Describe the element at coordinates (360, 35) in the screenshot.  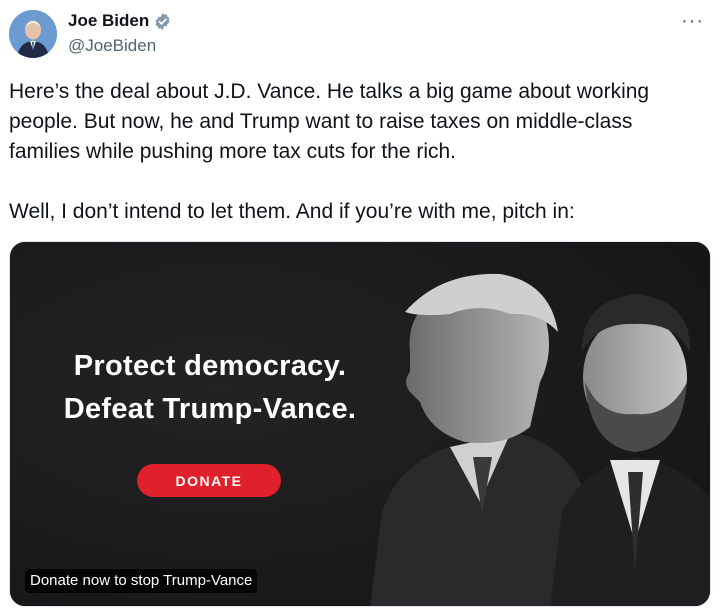
I see `tweet-header: Joe Biden @JoeBiden ···` at that location.